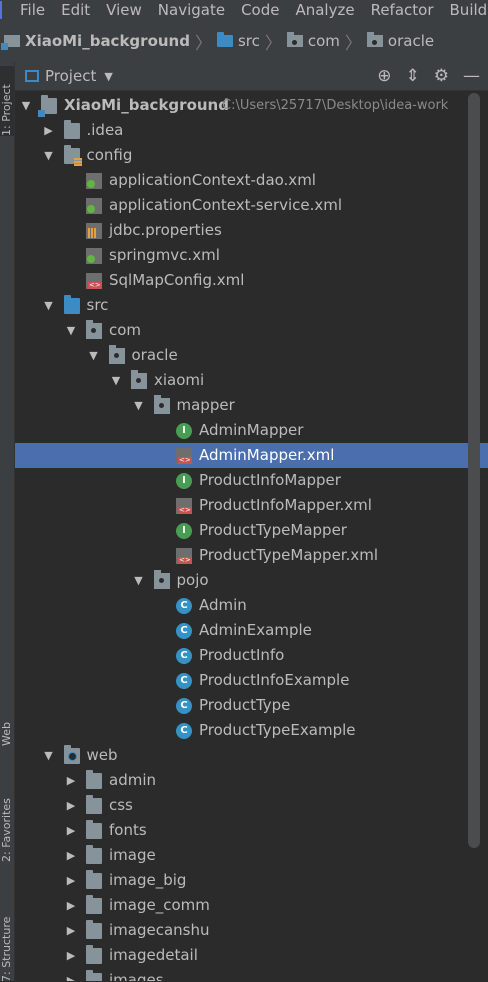  Describe the element at coordinates (251, 255) in the screenshot. I see `tree-item: springmvc.xml` at that location.